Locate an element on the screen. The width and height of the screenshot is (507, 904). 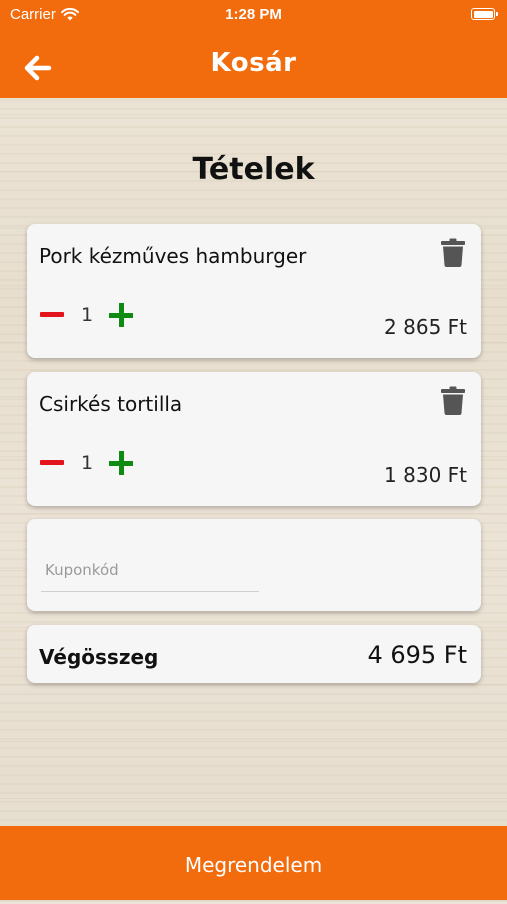
item-price: 1 830 Ft is located at coordinates (425, 475).